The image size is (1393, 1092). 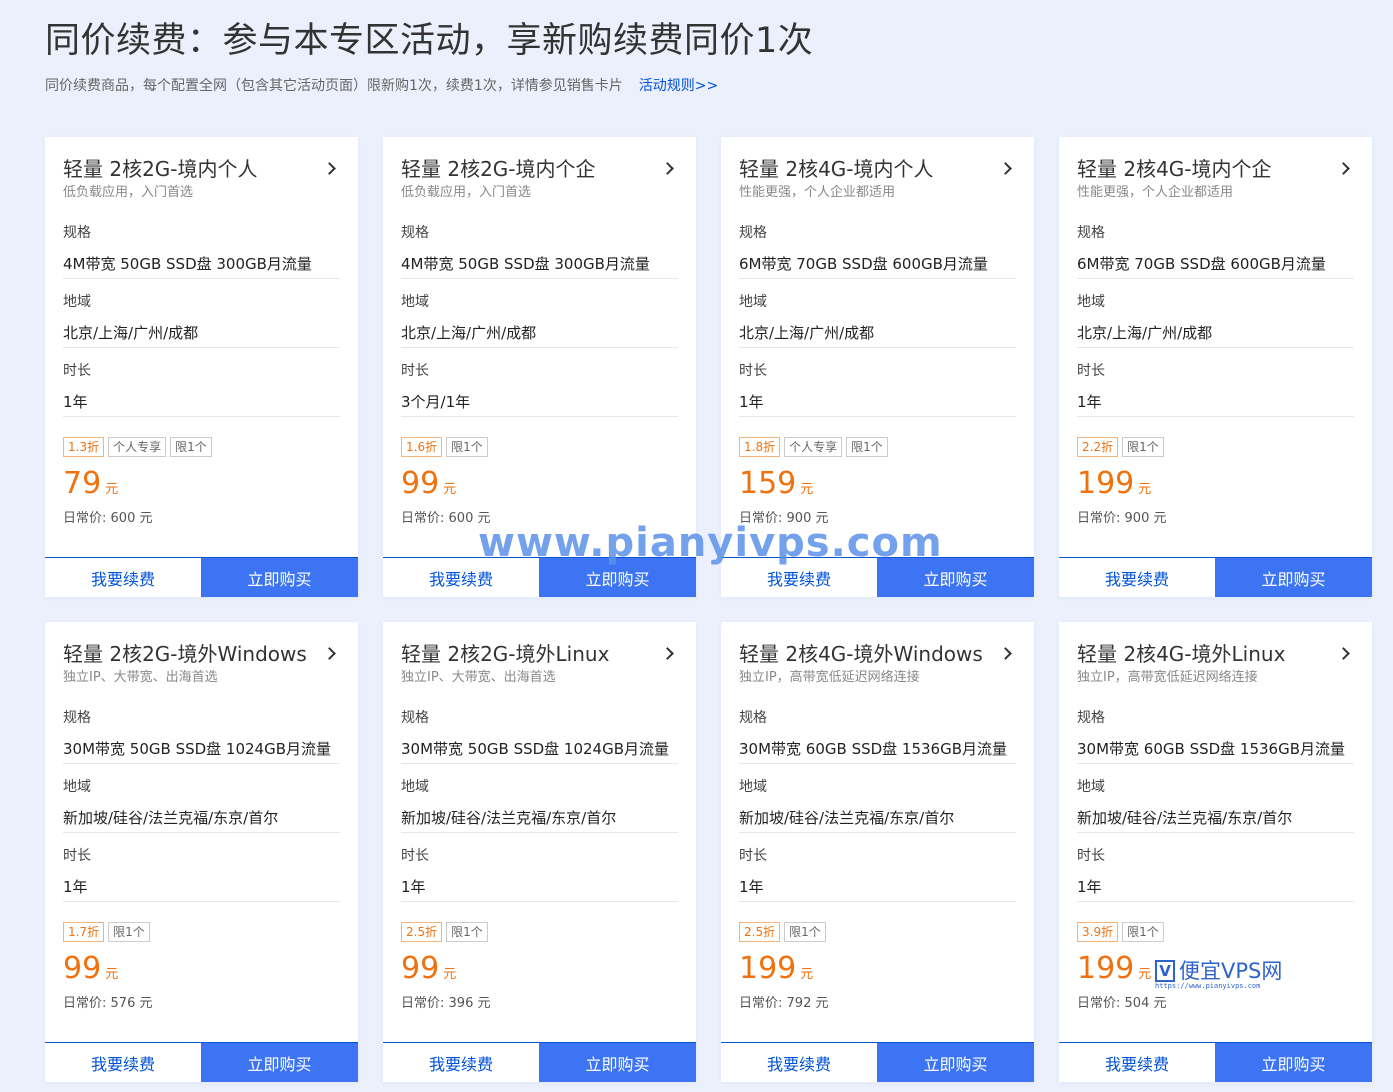 I want to click on card-header: 轻量 2核4G-境外Windows 独立IP，高带宽低延迟网络连接, so click(x=877, y=667).